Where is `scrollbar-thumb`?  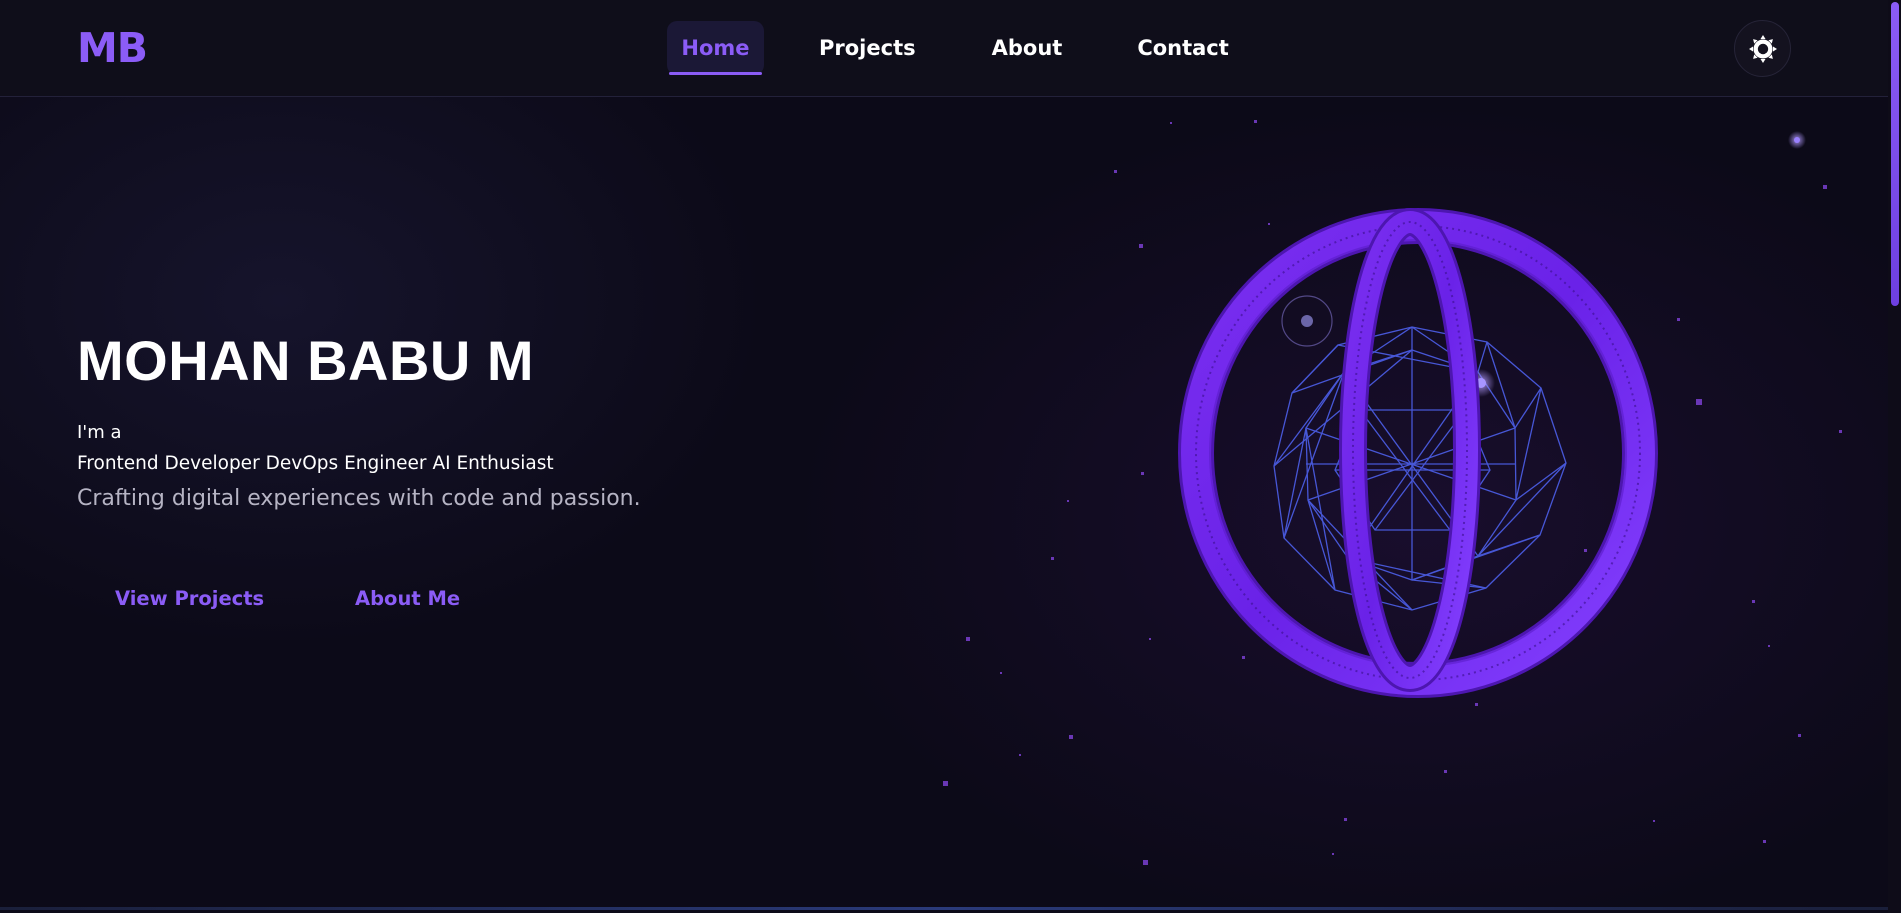 scrollbar-thumb is located at coordinates (1895, 154).